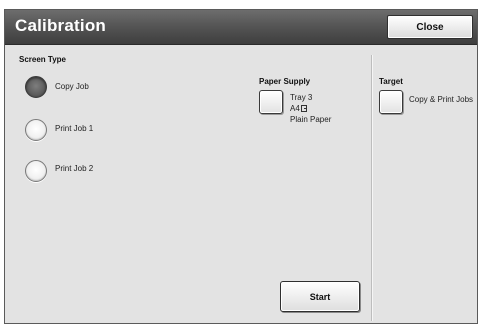  What do you see at coordinates (303, 108) in the screenshot?
I see `paper-orientation-icon` at bounding box center [303, 108].